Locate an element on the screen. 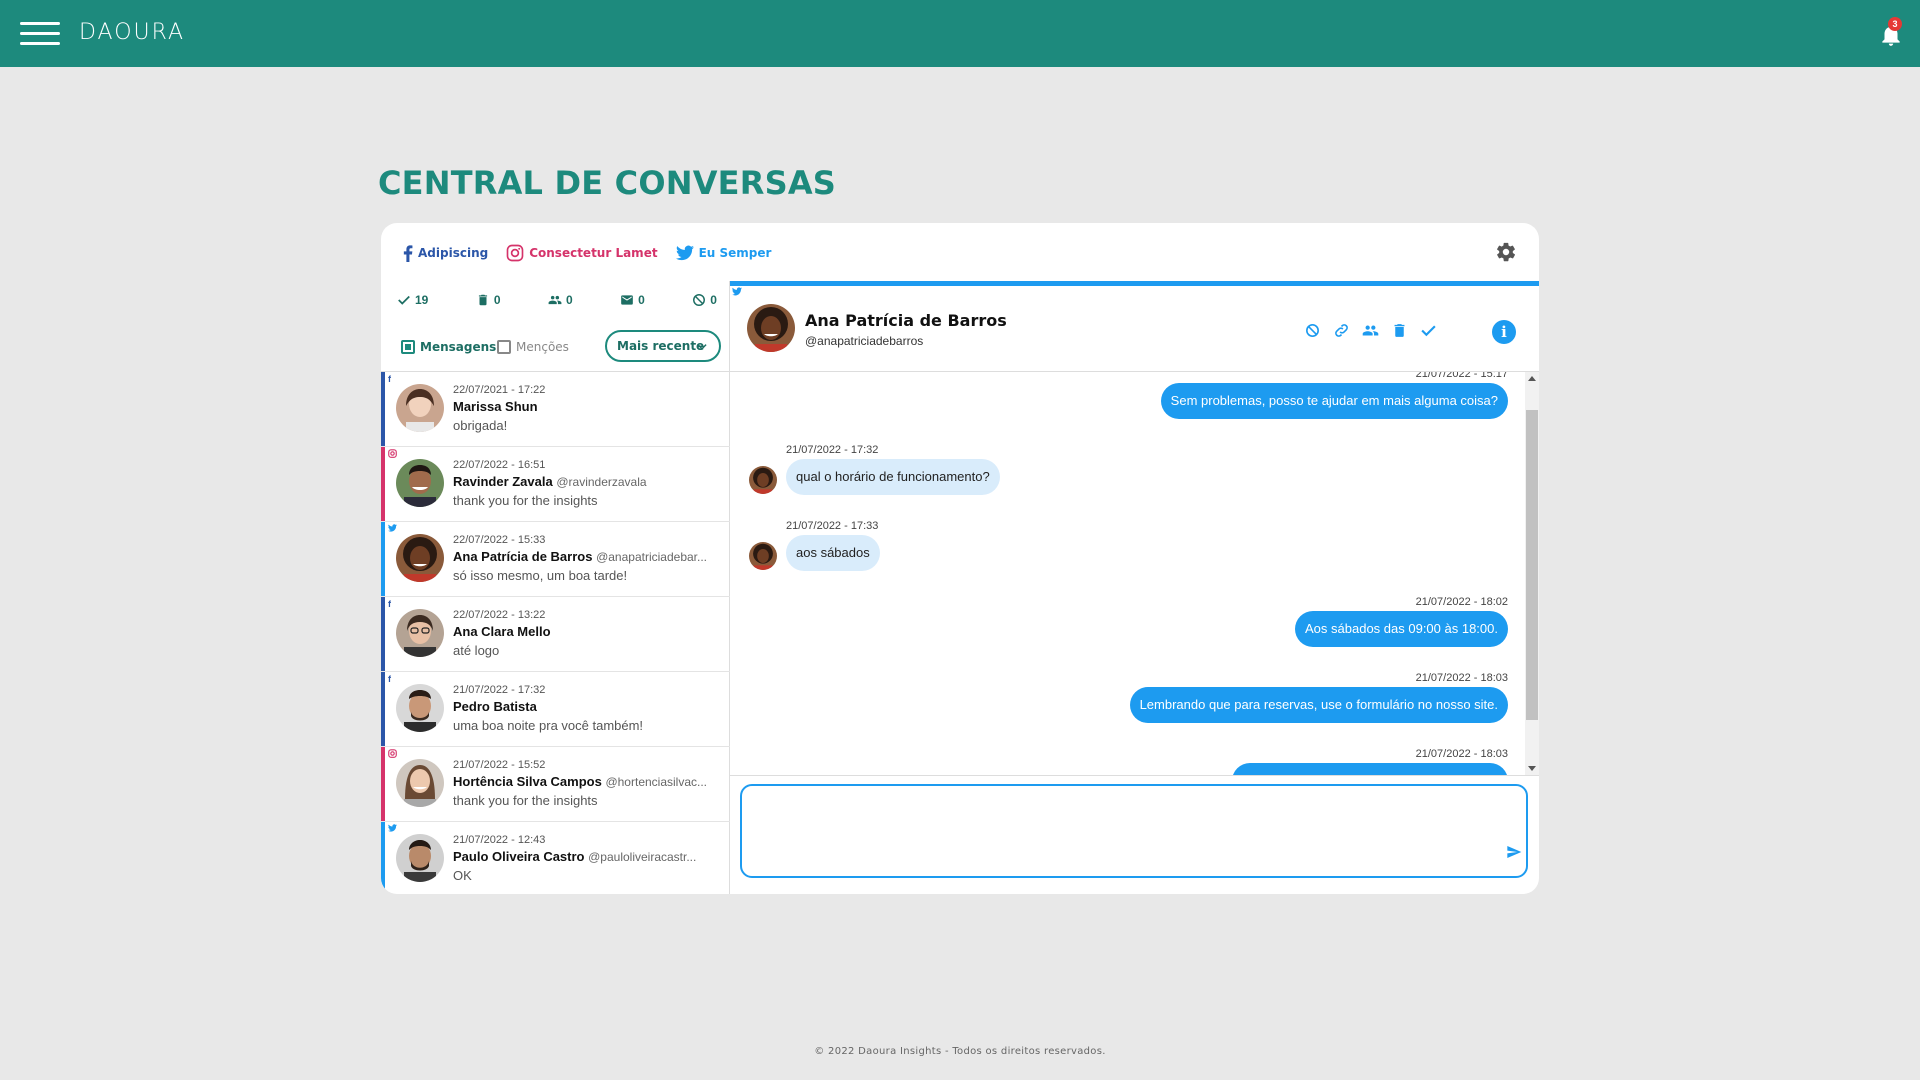 The image size is (1920, 1080). message-scrollbar is located at coordinates (1532, 573).